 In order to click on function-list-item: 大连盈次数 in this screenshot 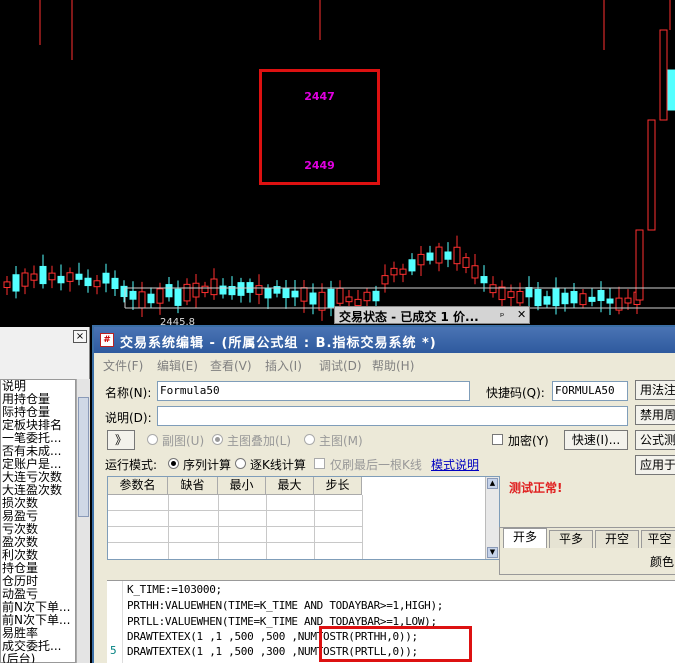, I will do `click(38, 490)`.